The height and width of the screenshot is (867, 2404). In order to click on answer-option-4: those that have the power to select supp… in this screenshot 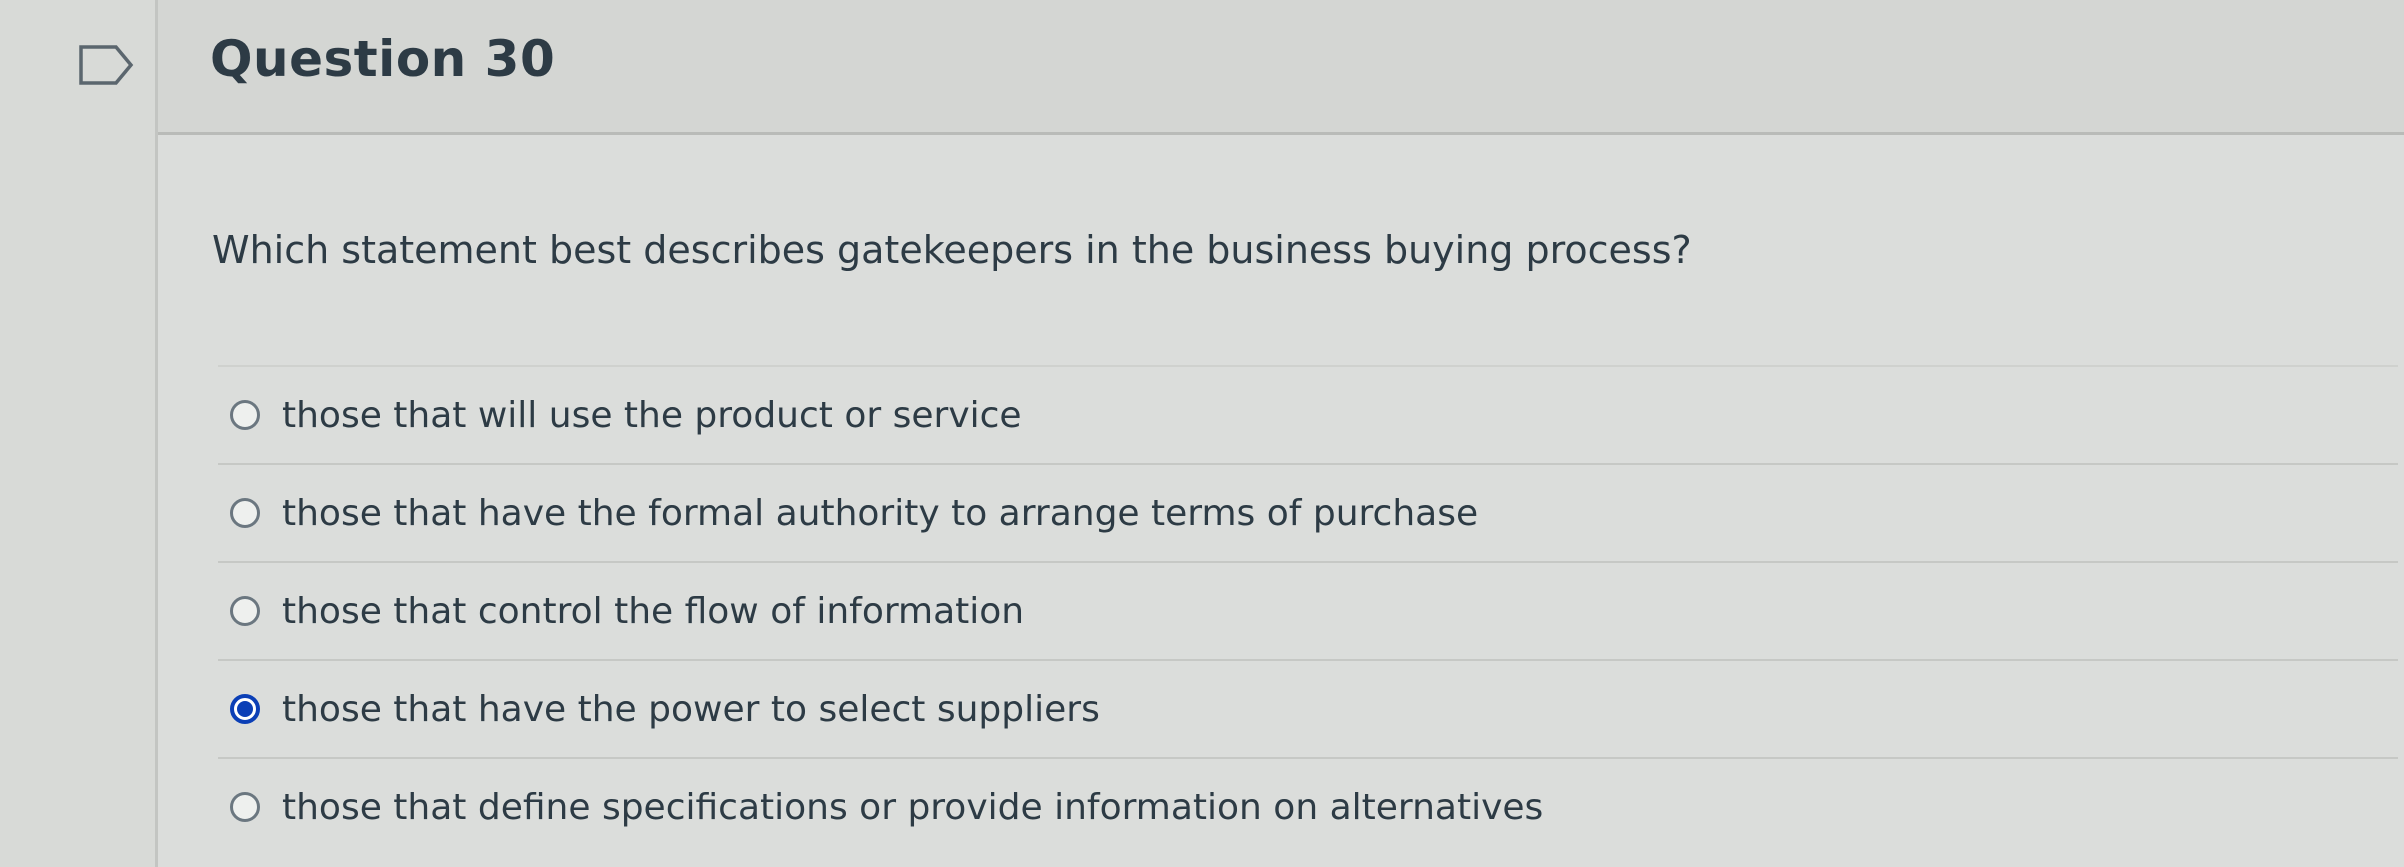, I will do `click(1308, 708)`.